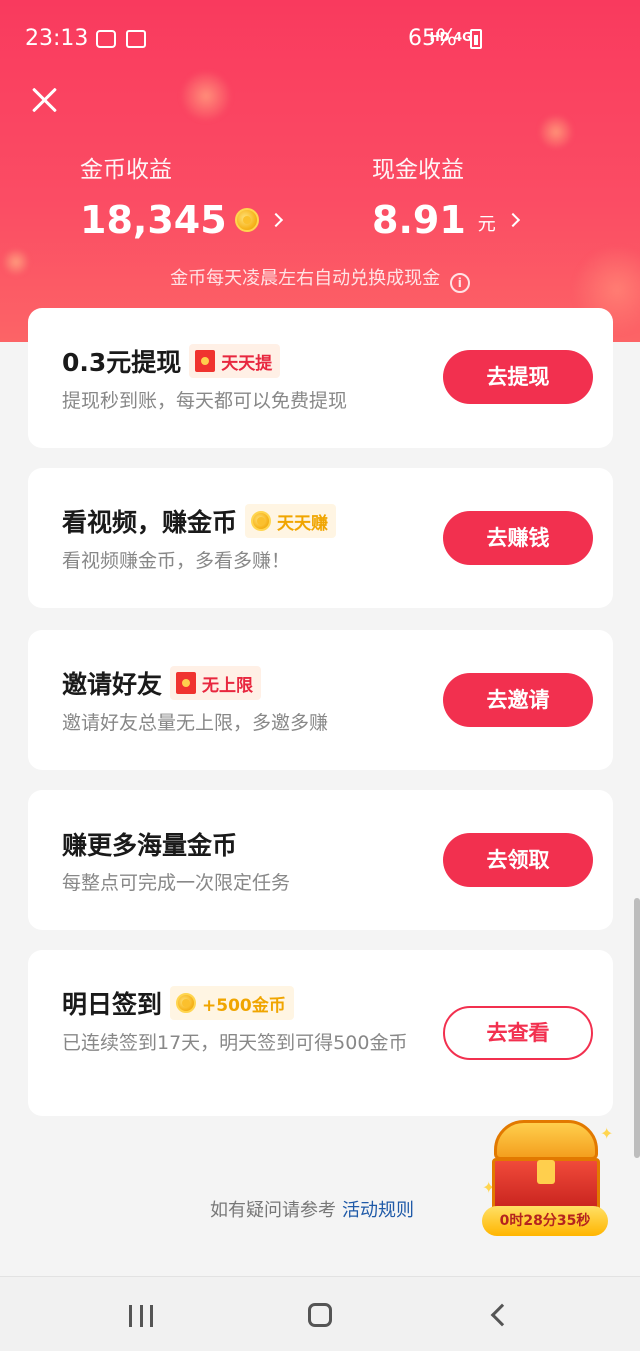 Image resolution: width=640 pixels, height=1351 pixels. Describe the element at coordinates (518, 538) in the screenshot. I see `earn-money-button: 去赚钱` at that location.